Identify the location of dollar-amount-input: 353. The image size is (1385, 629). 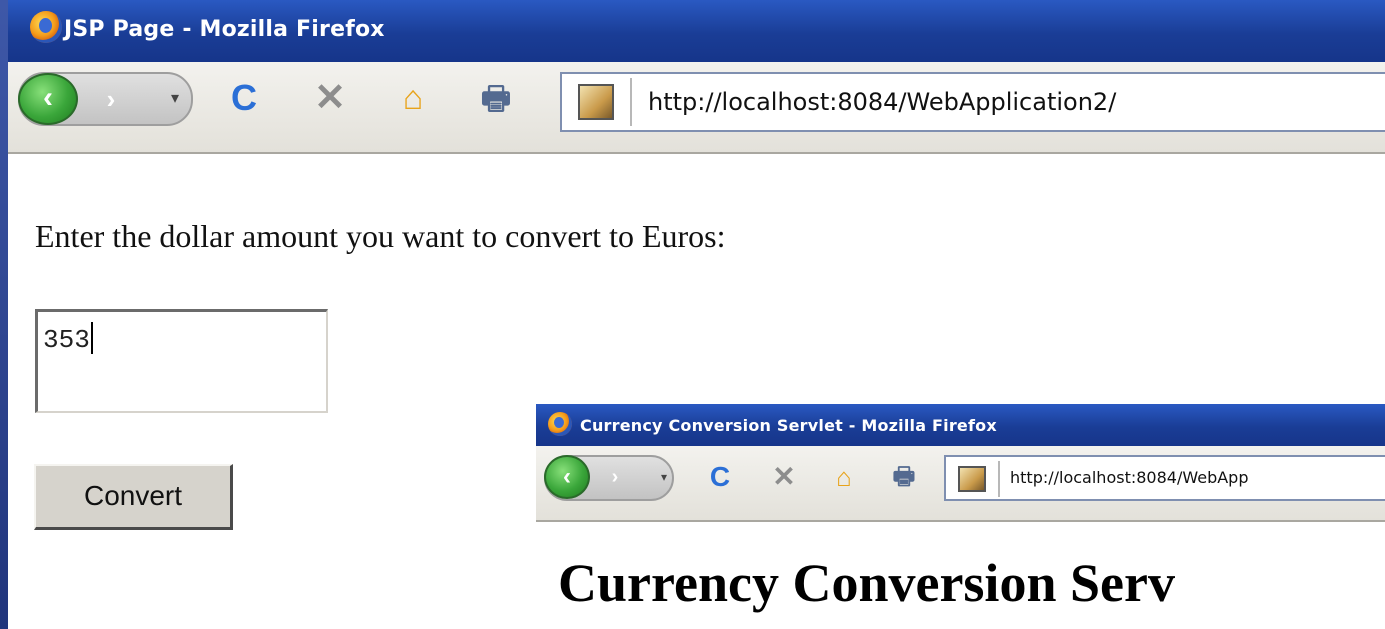
(181, 361).